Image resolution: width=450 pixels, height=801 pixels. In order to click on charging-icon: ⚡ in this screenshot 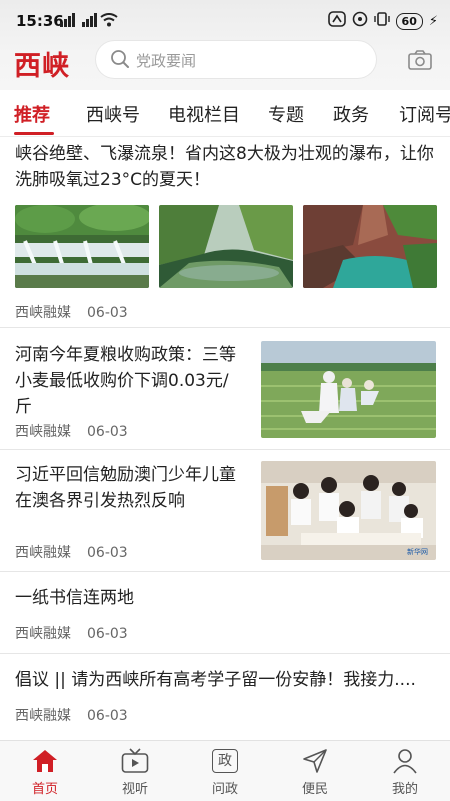, I will do `click(433, 21)`.